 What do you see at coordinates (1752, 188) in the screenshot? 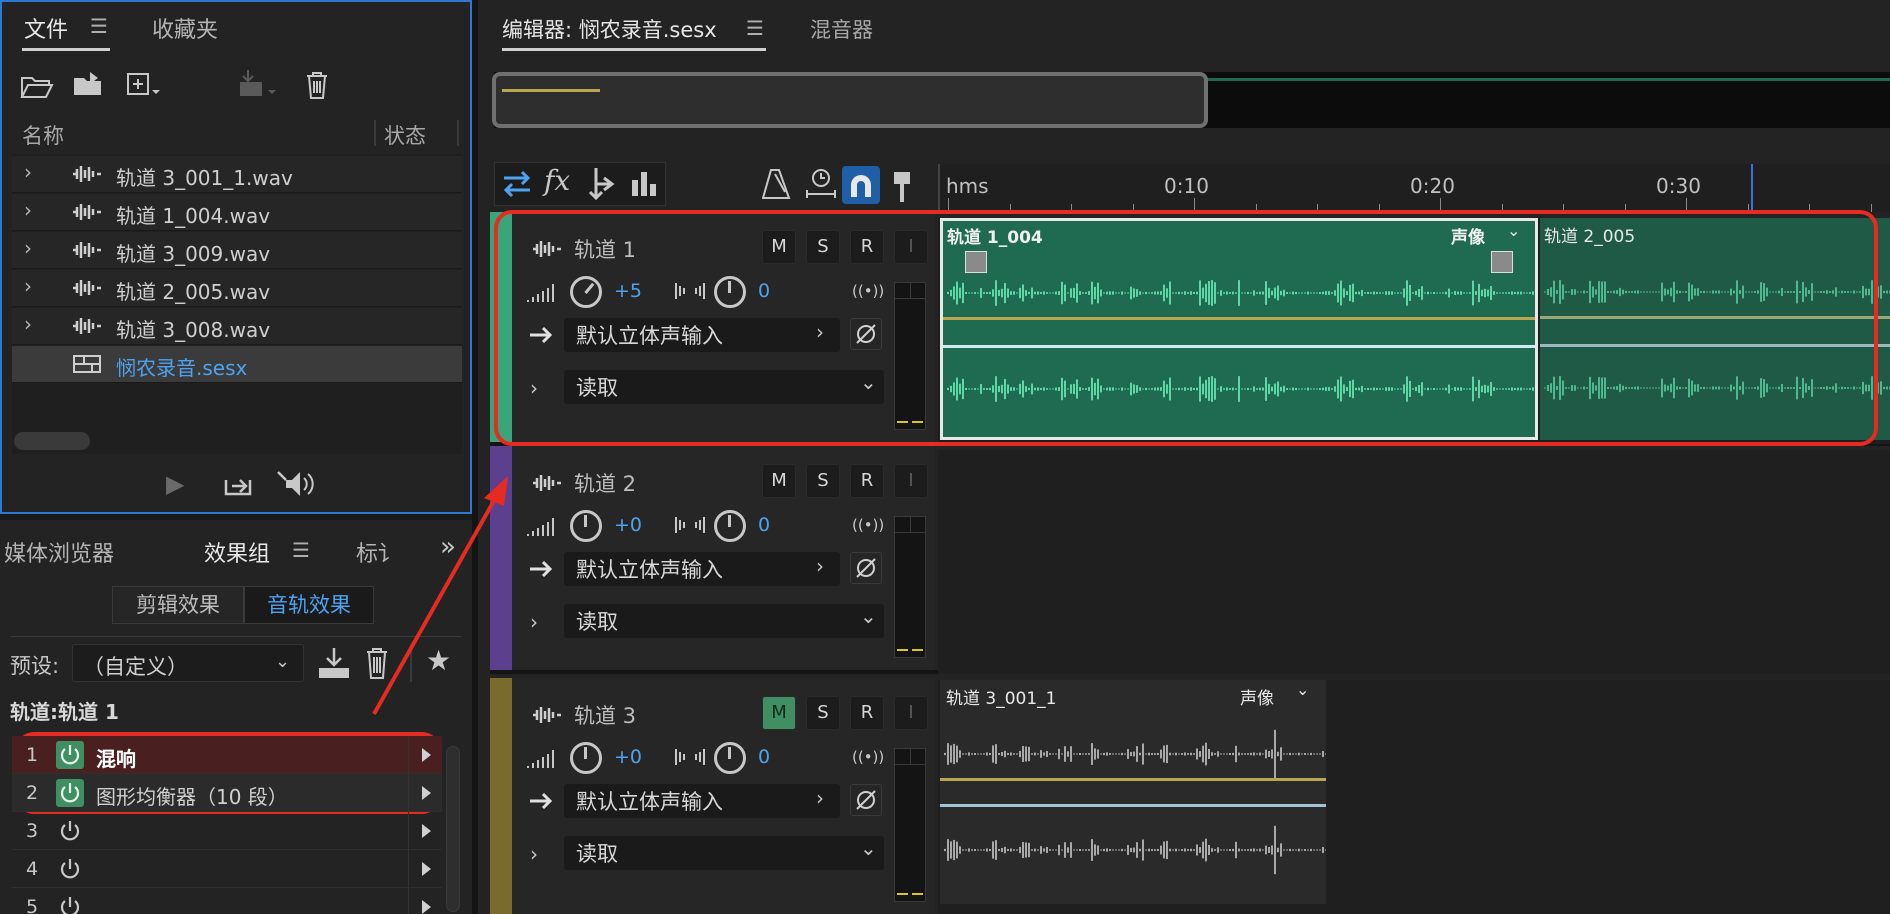
I see `playhead` at bounding box center [1752, 188].